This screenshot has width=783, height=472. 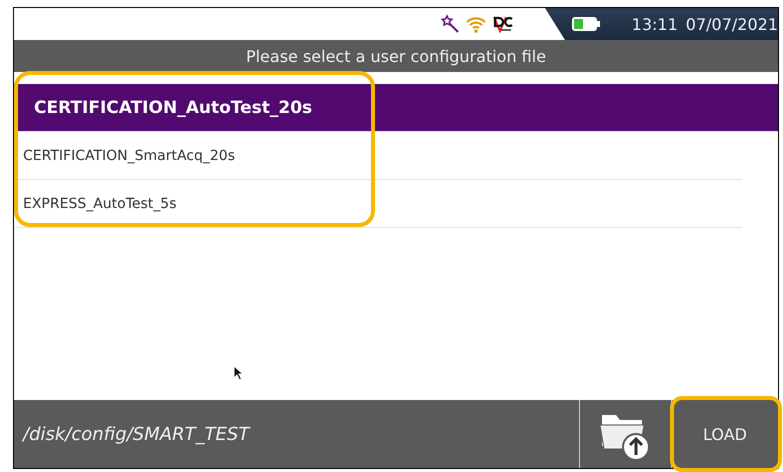 What do you see at coordinates (451, 24) in the screenshot?
I see `magic-wand-icon` at bounding box center [451, 24].